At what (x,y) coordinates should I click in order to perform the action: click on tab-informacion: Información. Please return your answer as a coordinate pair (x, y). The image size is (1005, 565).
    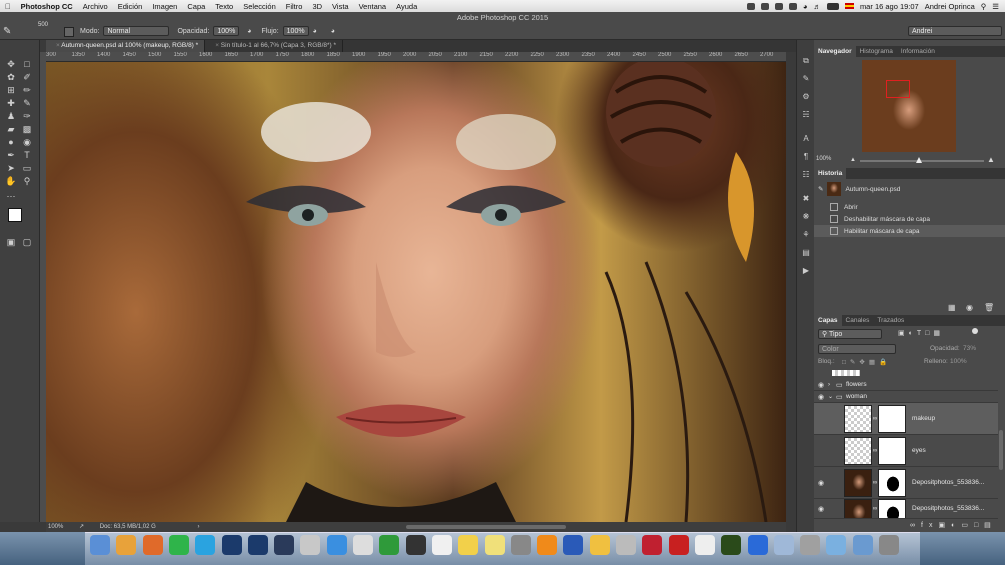
    Looking at the image, I should click on (918, 51).